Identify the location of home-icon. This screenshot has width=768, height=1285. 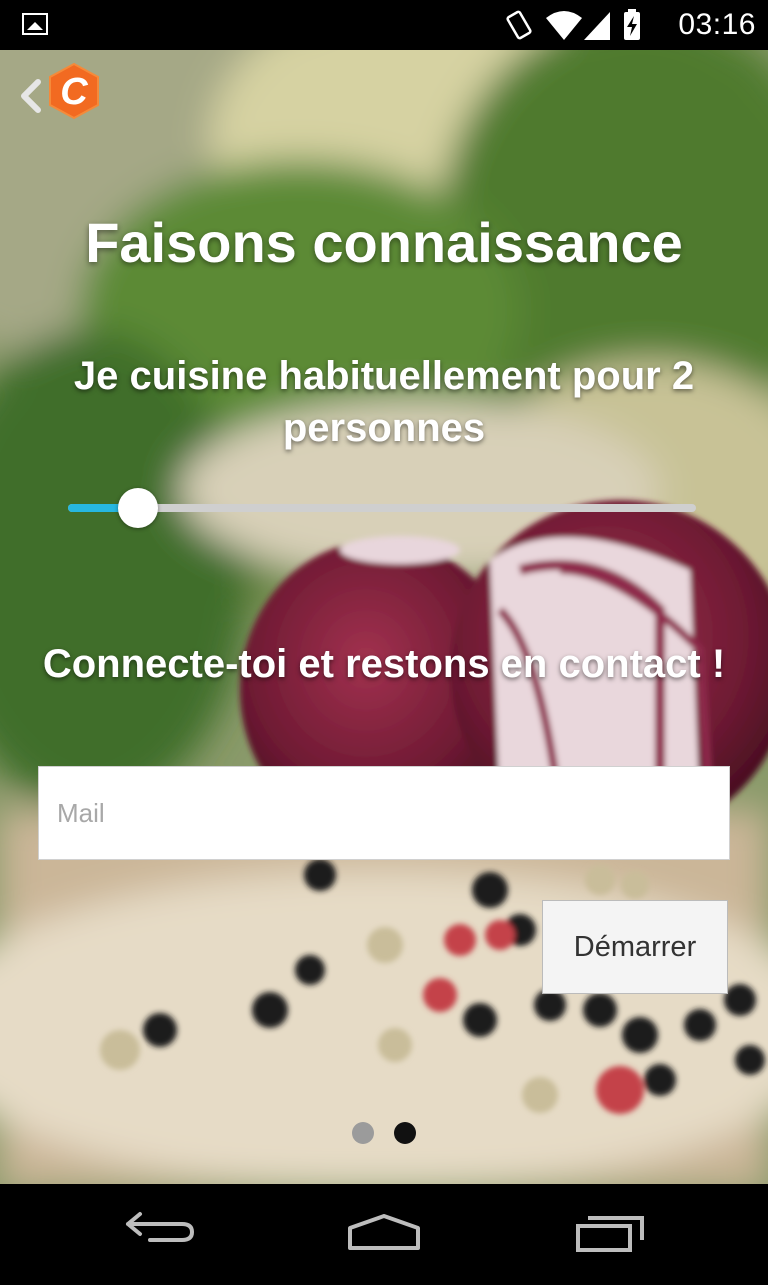
(384, 1232).